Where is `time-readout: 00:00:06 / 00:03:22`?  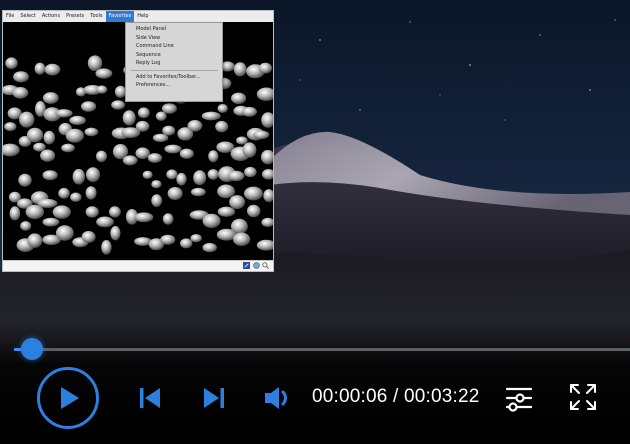 time-readout: 00:00:06 / 00:03:22 is located at coordinates (396, 397).